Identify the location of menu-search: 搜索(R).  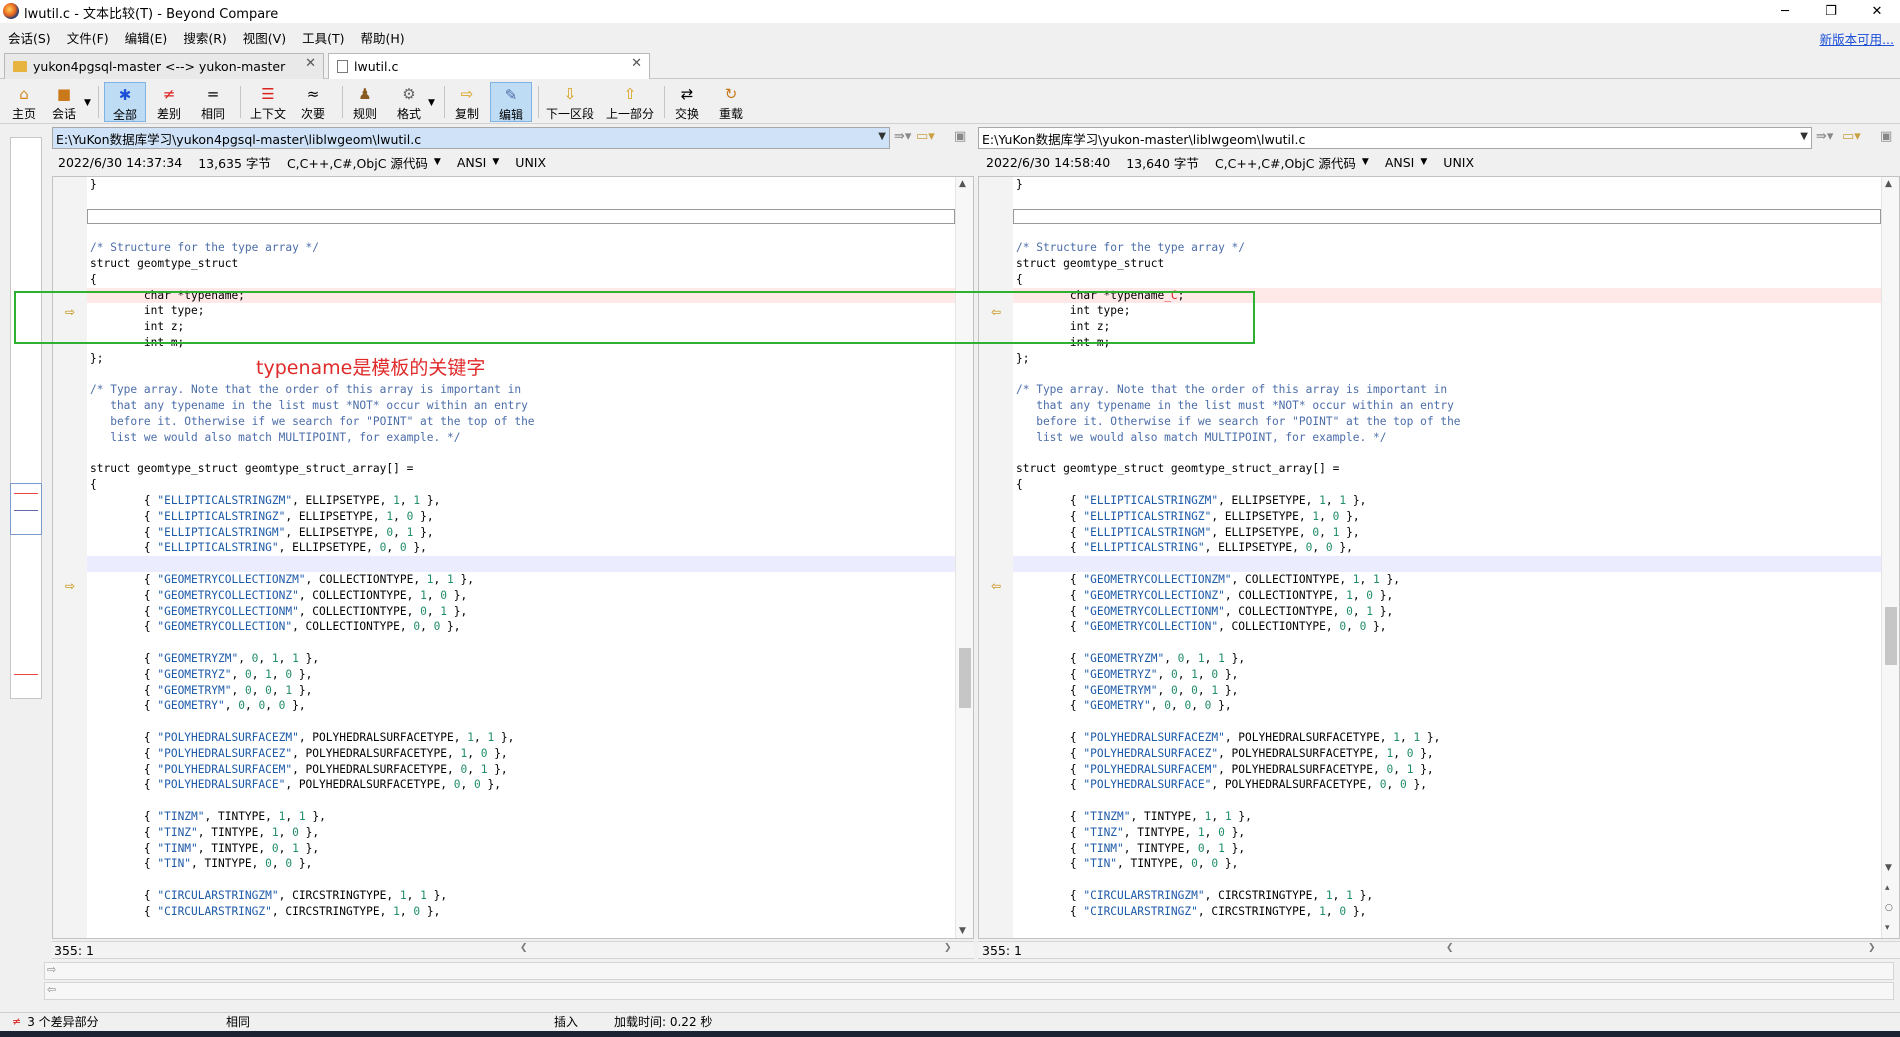
(204, 36).